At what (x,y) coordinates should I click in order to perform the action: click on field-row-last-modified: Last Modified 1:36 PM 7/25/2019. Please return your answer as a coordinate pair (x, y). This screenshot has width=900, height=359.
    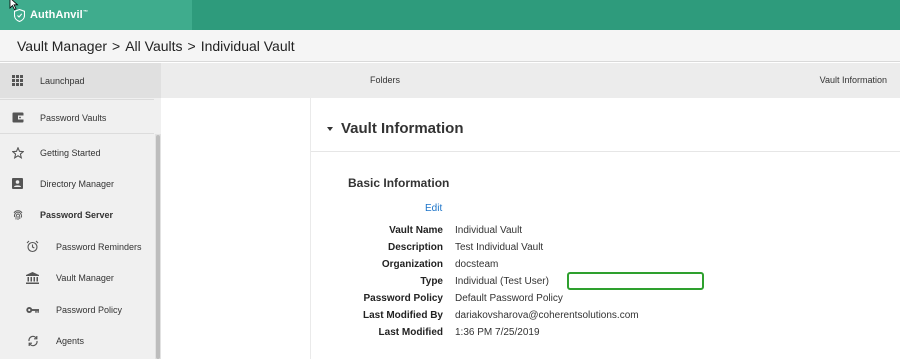
    Looking at the image, I should click on (605, 334).